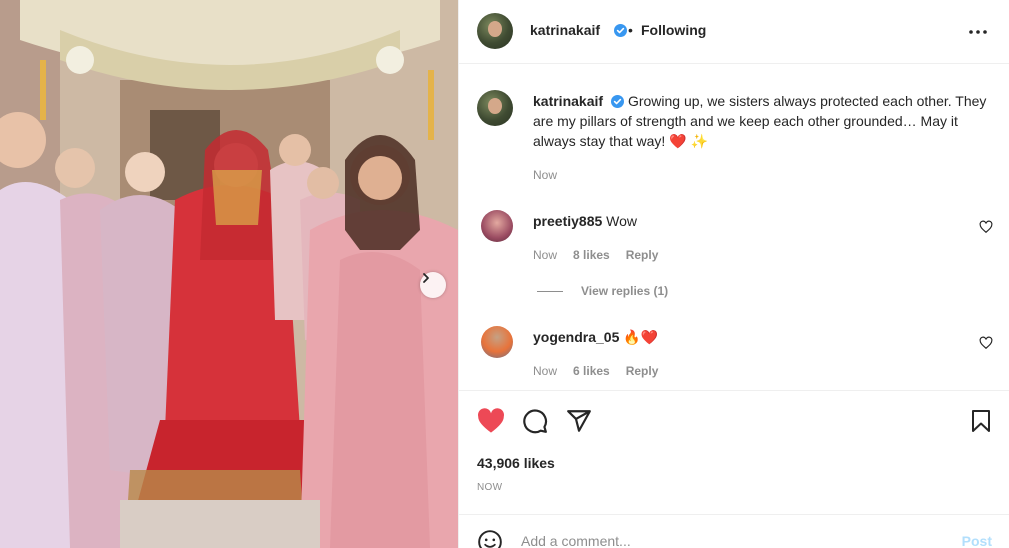  What do you see at coordinates (622, 221) in the screenshot?
I see `comment-text: Wow` at bounding box center [622, 221].